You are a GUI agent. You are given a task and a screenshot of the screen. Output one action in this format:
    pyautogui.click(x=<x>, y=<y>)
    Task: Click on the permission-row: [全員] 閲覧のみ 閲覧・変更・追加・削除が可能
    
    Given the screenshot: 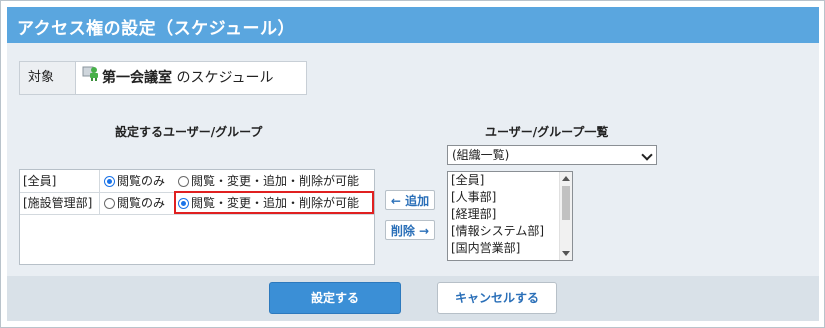 What is the action you would take?
    pyautogui.click(x=197, y=181)
    